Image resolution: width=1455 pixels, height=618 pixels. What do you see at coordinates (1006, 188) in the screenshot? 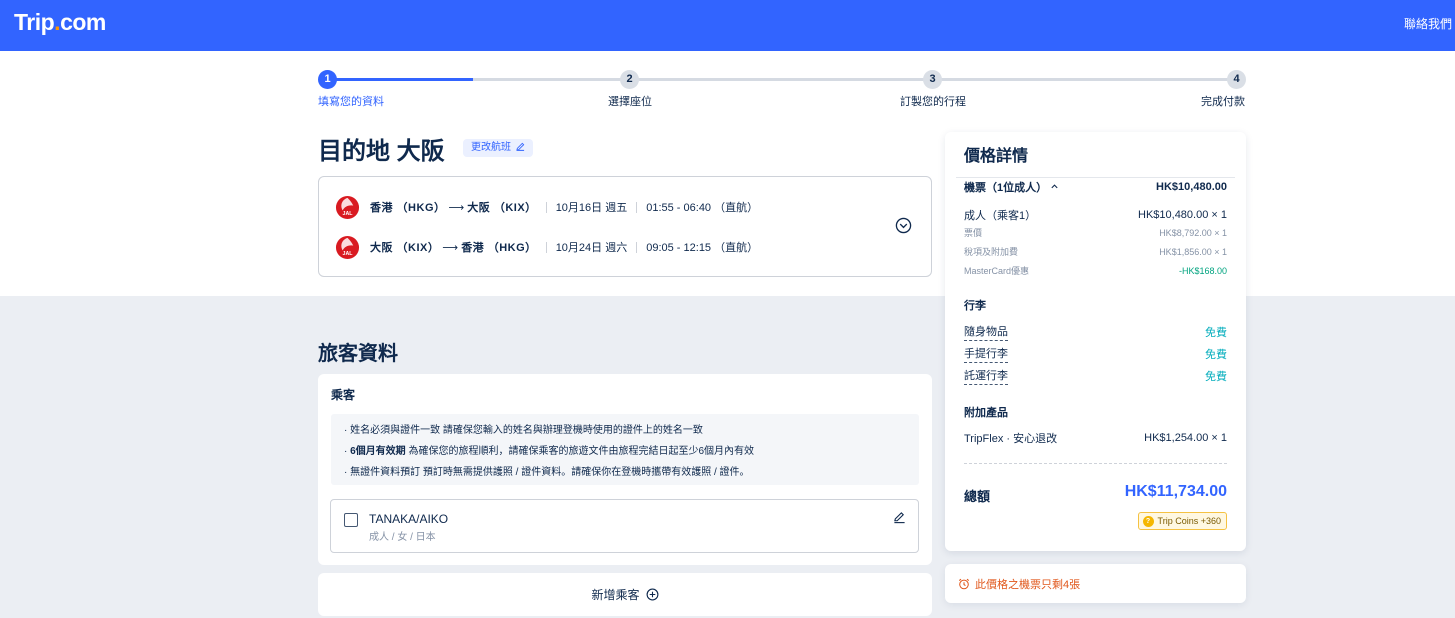
I see `ticket-label: 機票（1位成人）` at bounding box center [1006, 188].